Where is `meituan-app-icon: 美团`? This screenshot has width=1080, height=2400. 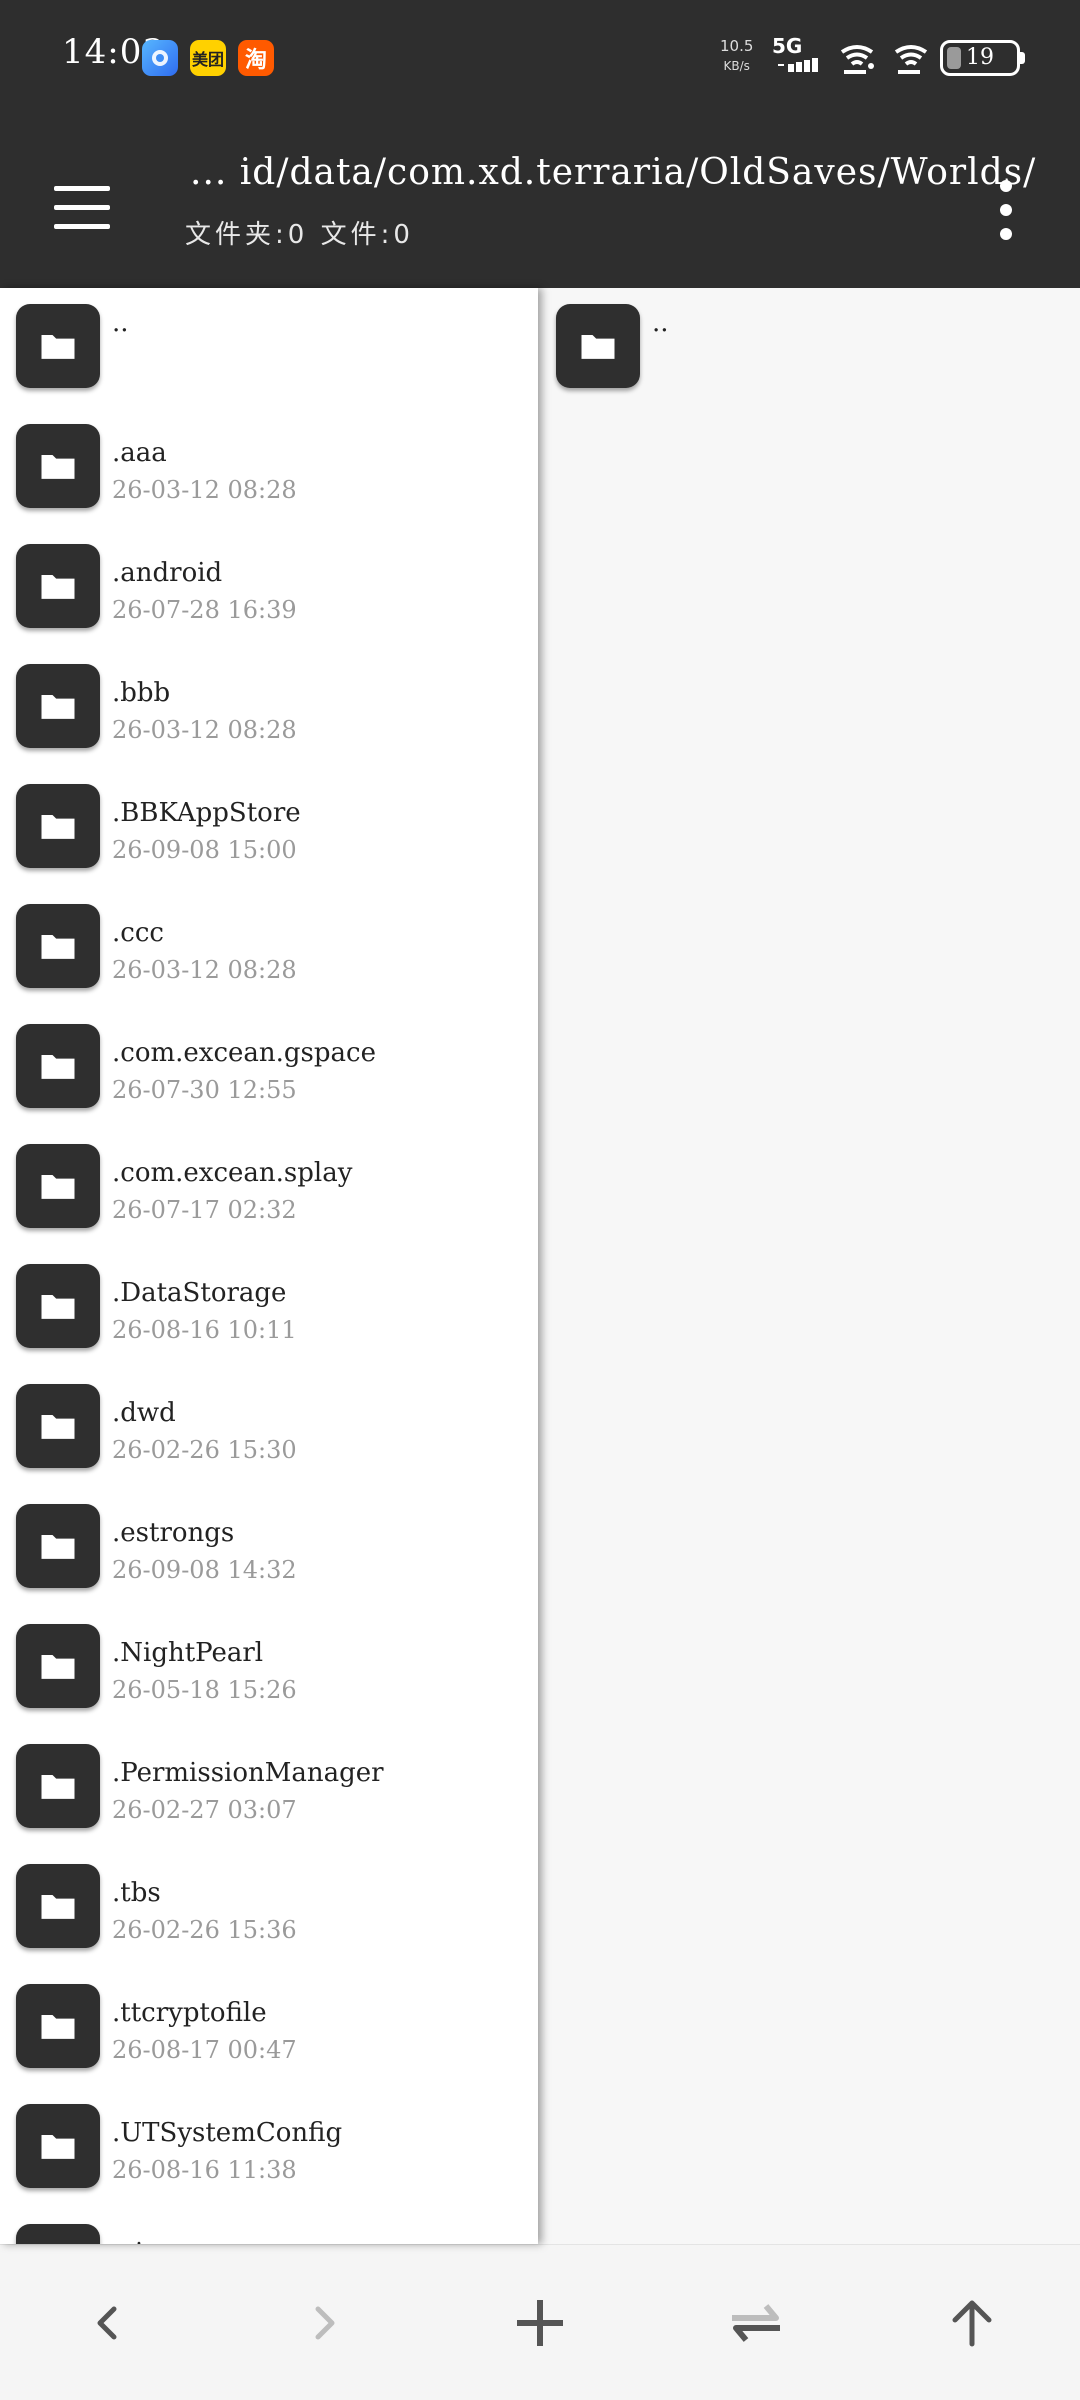 meituan-app-icon: 美团 is located at coordinates (208, 58).